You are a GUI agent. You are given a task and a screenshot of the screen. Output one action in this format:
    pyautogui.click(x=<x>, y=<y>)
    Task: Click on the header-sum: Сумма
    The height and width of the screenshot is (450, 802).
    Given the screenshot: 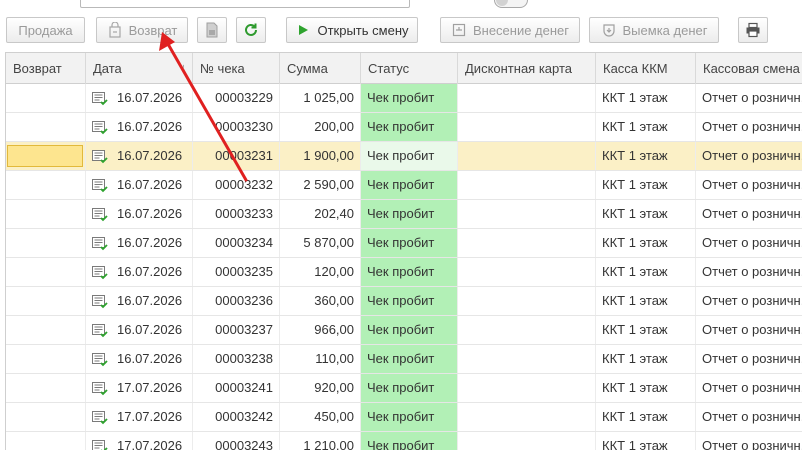 What is the action you would take?
    pyautogui.click(x=320, y=68)
    